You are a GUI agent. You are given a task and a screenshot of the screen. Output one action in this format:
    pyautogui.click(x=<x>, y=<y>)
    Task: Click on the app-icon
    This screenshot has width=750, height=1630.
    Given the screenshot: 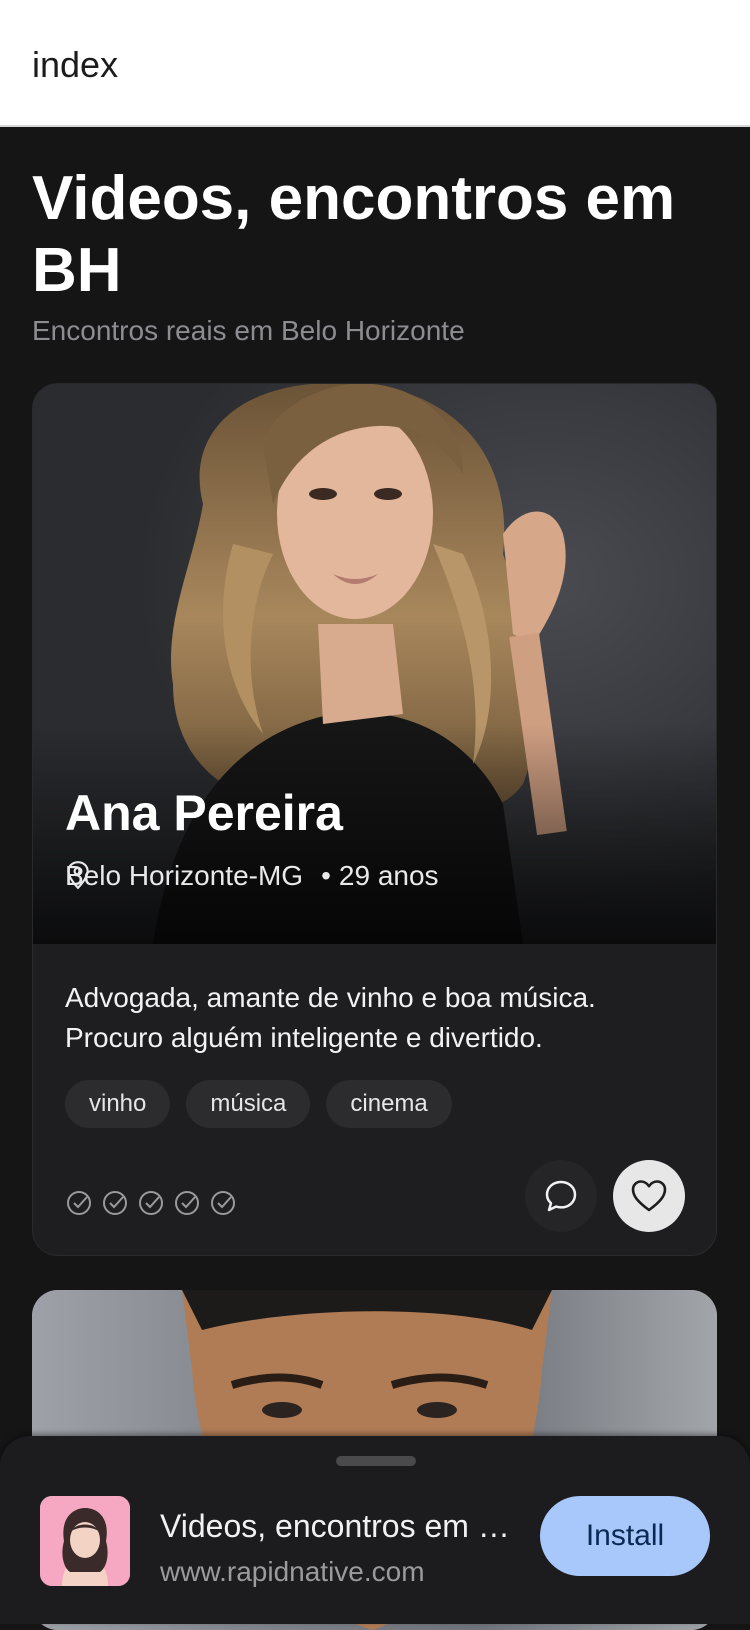 What is the action you would take?
    pyautogui.click(x=85, y=1541)
    